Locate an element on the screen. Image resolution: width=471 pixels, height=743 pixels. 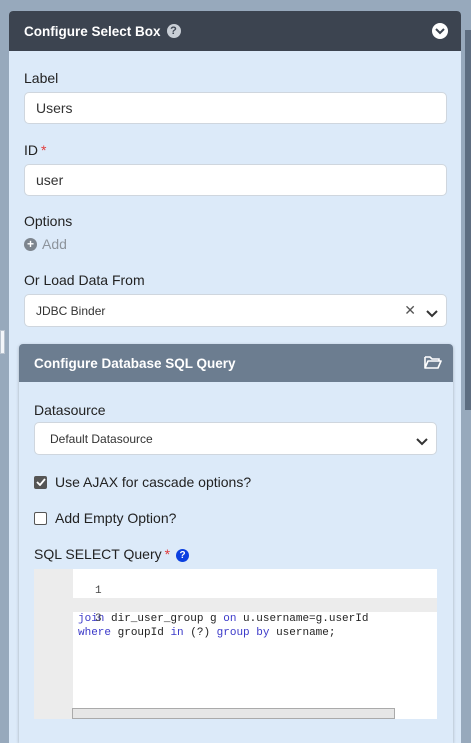
id-label-text: ID is located at coordinates (31, 150).